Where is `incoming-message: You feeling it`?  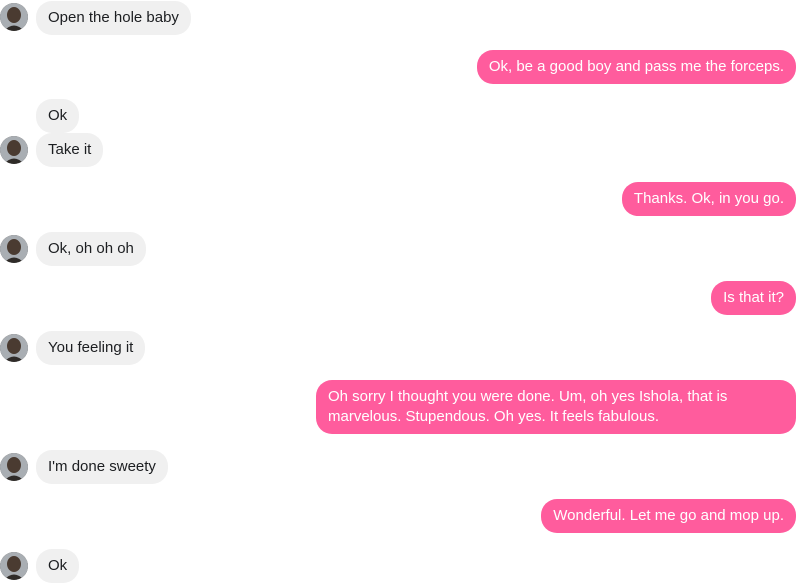 incoming-message: You feeling it is located at coordinates (91, 348).